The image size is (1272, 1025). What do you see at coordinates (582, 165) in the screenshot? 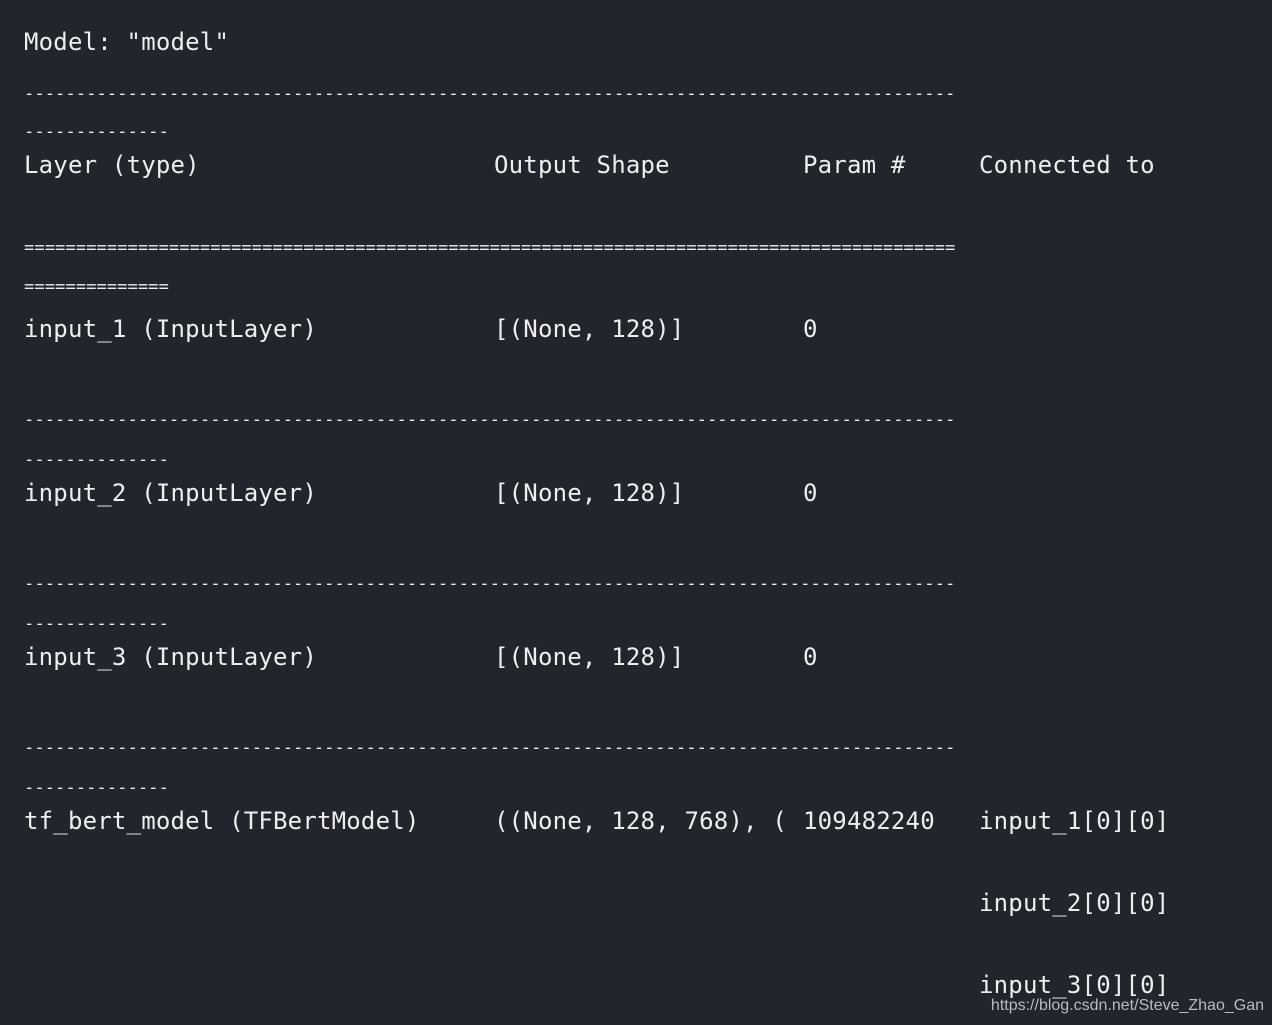
I see `header-output-shape: Output Shape` at bounding box center [582, 165].